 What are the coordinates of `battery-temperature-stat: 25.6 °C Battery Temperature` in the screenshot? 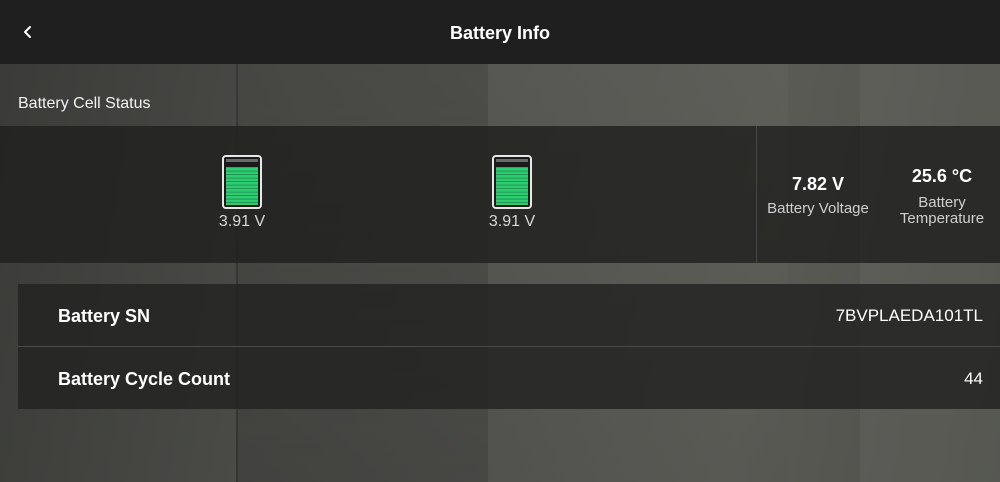 It's located at (942, 196).